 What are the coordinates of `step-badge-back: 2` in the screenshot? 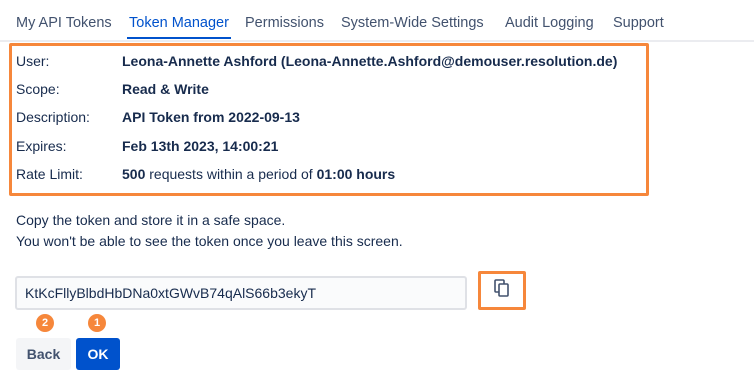 It's located at (45, 323).